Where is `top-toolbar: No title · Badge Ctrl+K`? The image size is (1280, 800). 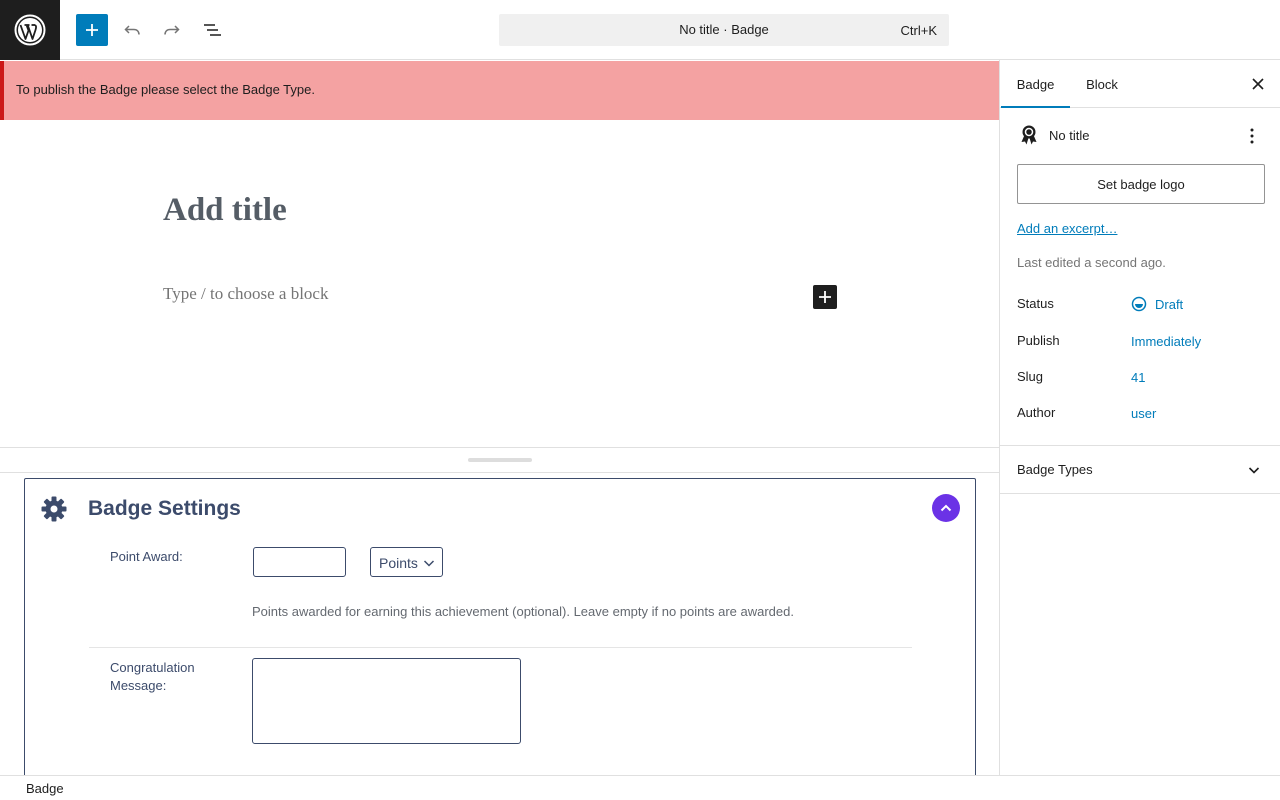 top-toolbar: No title · Badge Ctrl+K is located at coordinates (640, 30).